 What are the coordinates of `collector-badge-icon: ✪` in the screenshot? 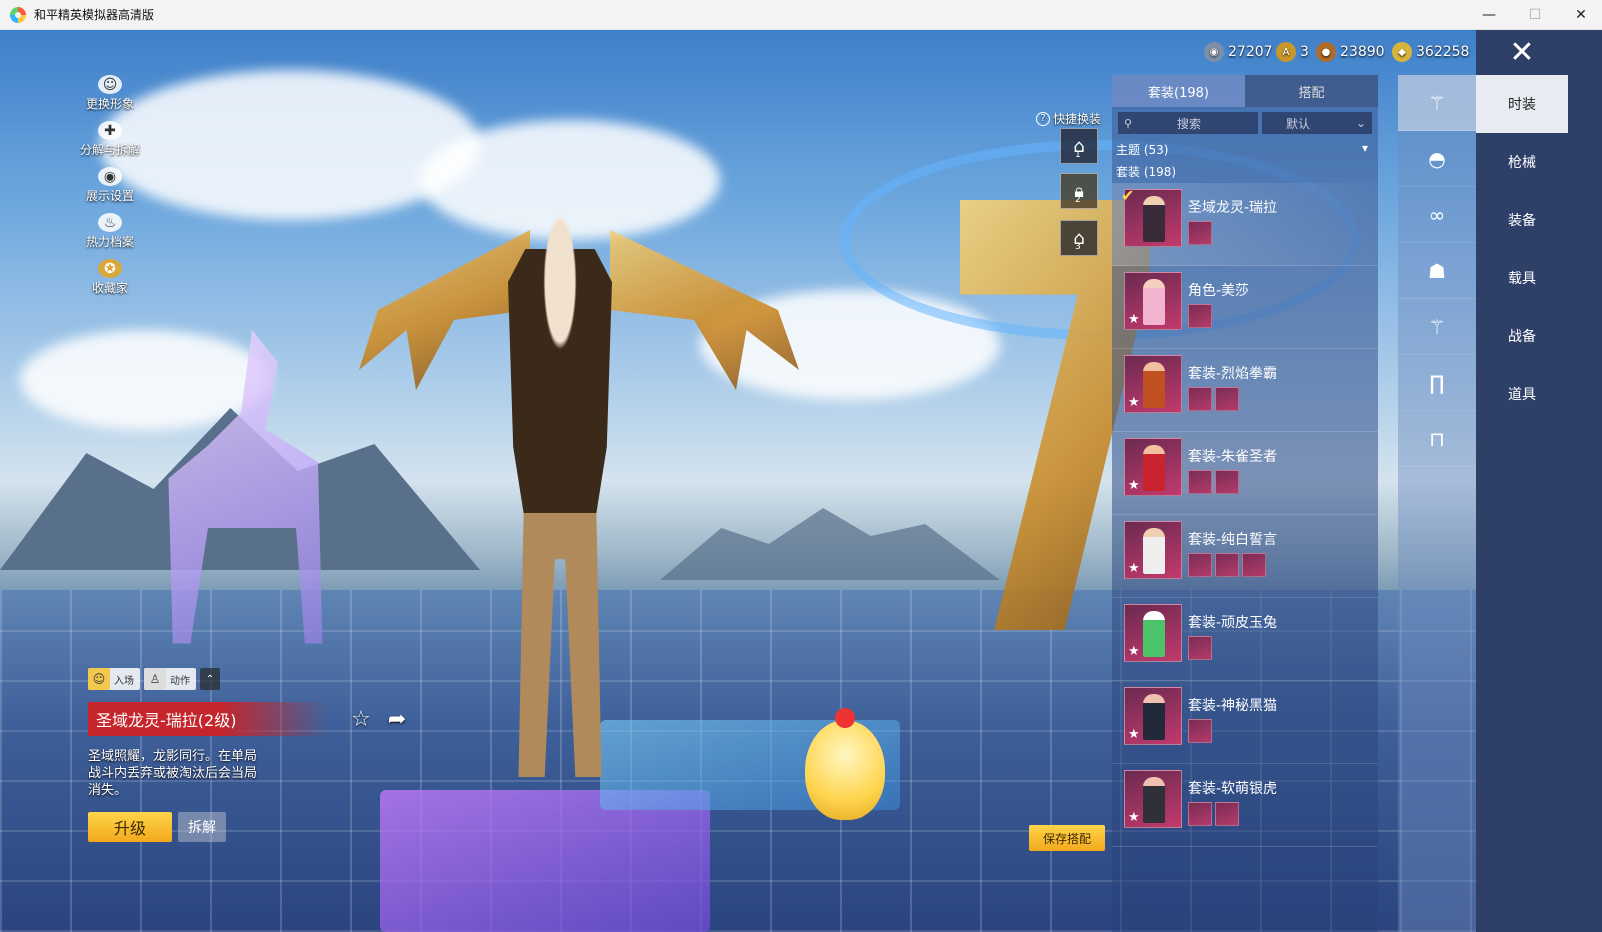 It's located at (110, 268).